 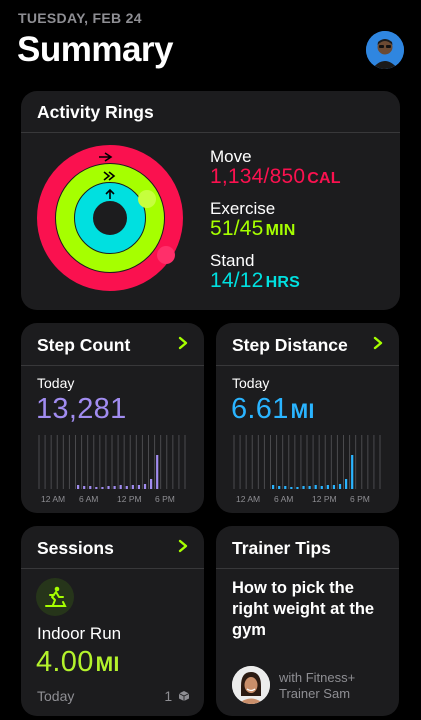 What do you see at coordinates (81, 409) in the screenshot?
I see `step-count-value: 13,281` at bounding box center [81, 409].